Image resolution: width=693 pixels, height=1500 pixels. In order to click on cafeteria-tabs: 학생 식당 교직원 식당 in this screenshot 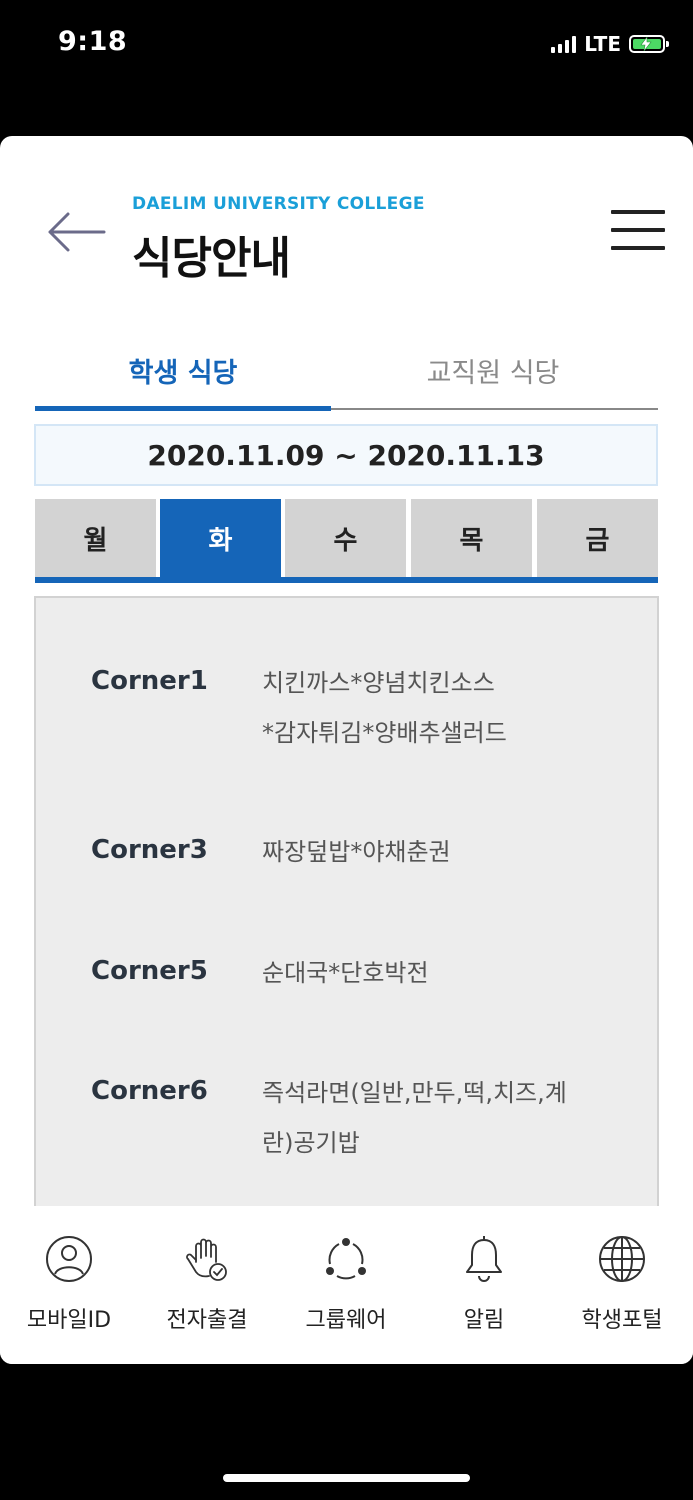, I will do `click(346, 373)`.